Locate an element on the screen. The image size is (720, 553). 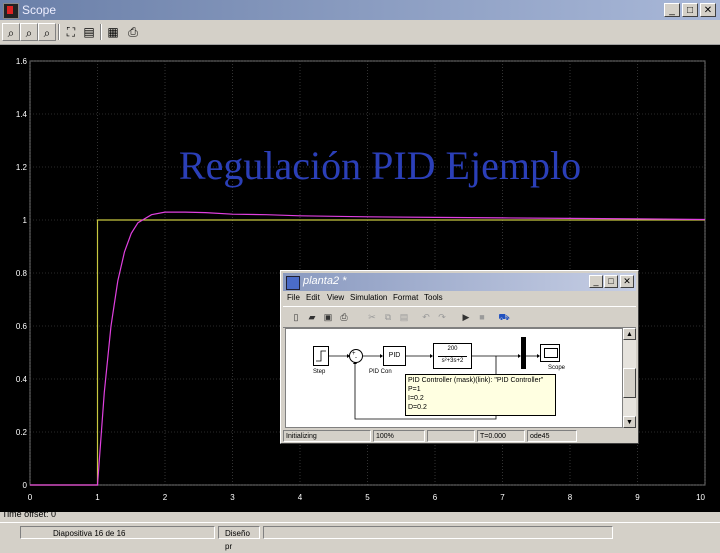
stop-icon: ■ is located at coordinates (482, 317).